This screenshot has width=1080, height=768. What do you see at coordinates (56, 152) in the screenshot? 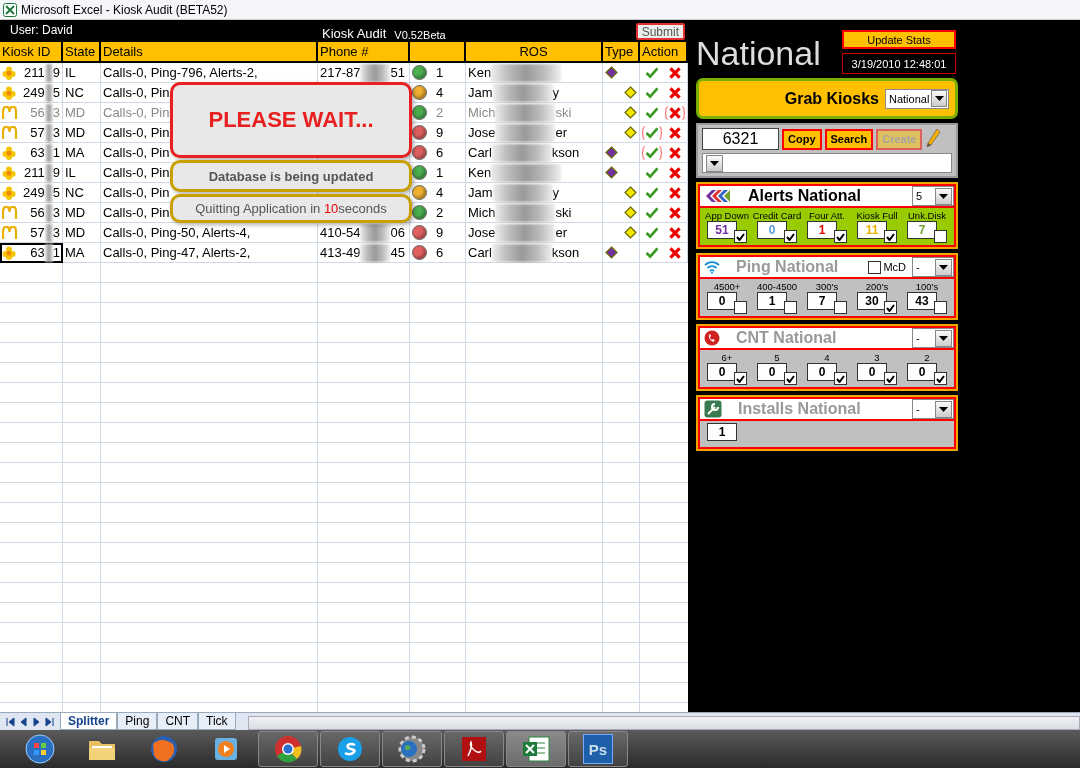
I see `kiosk-id: 1` at bounding box center [56, 152].